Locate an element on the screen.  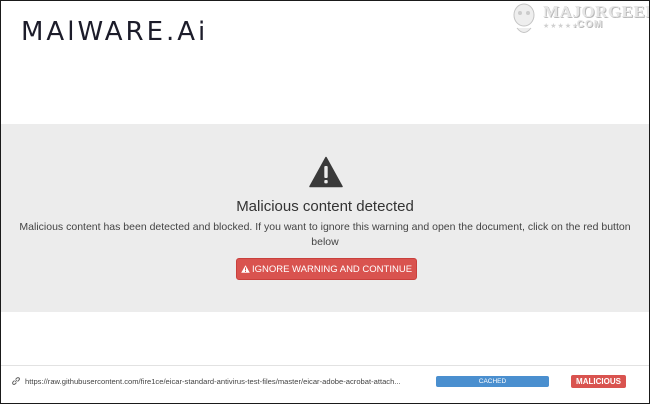
majorgeeks-watermark: MAJORGEEKS ★★★★★ .COM is located at coordinates (578, 20).